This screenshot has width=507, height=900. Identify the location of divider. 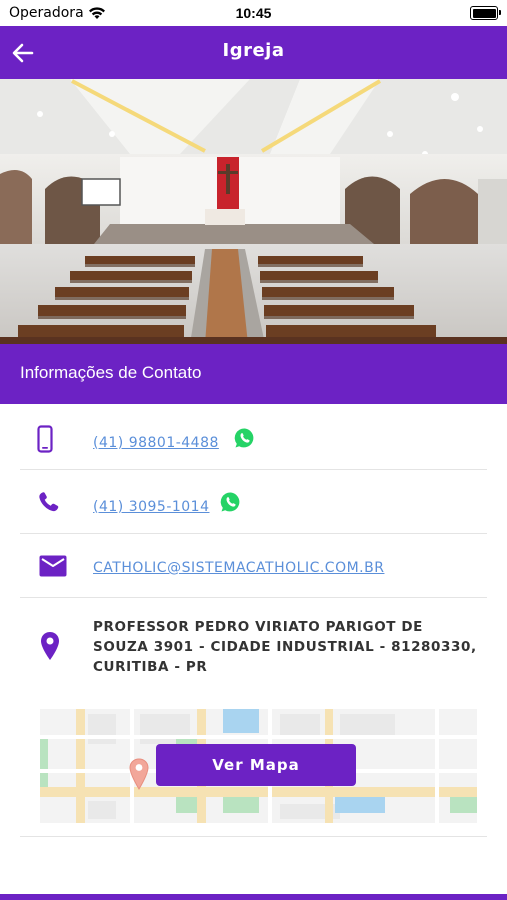
(253, 836).